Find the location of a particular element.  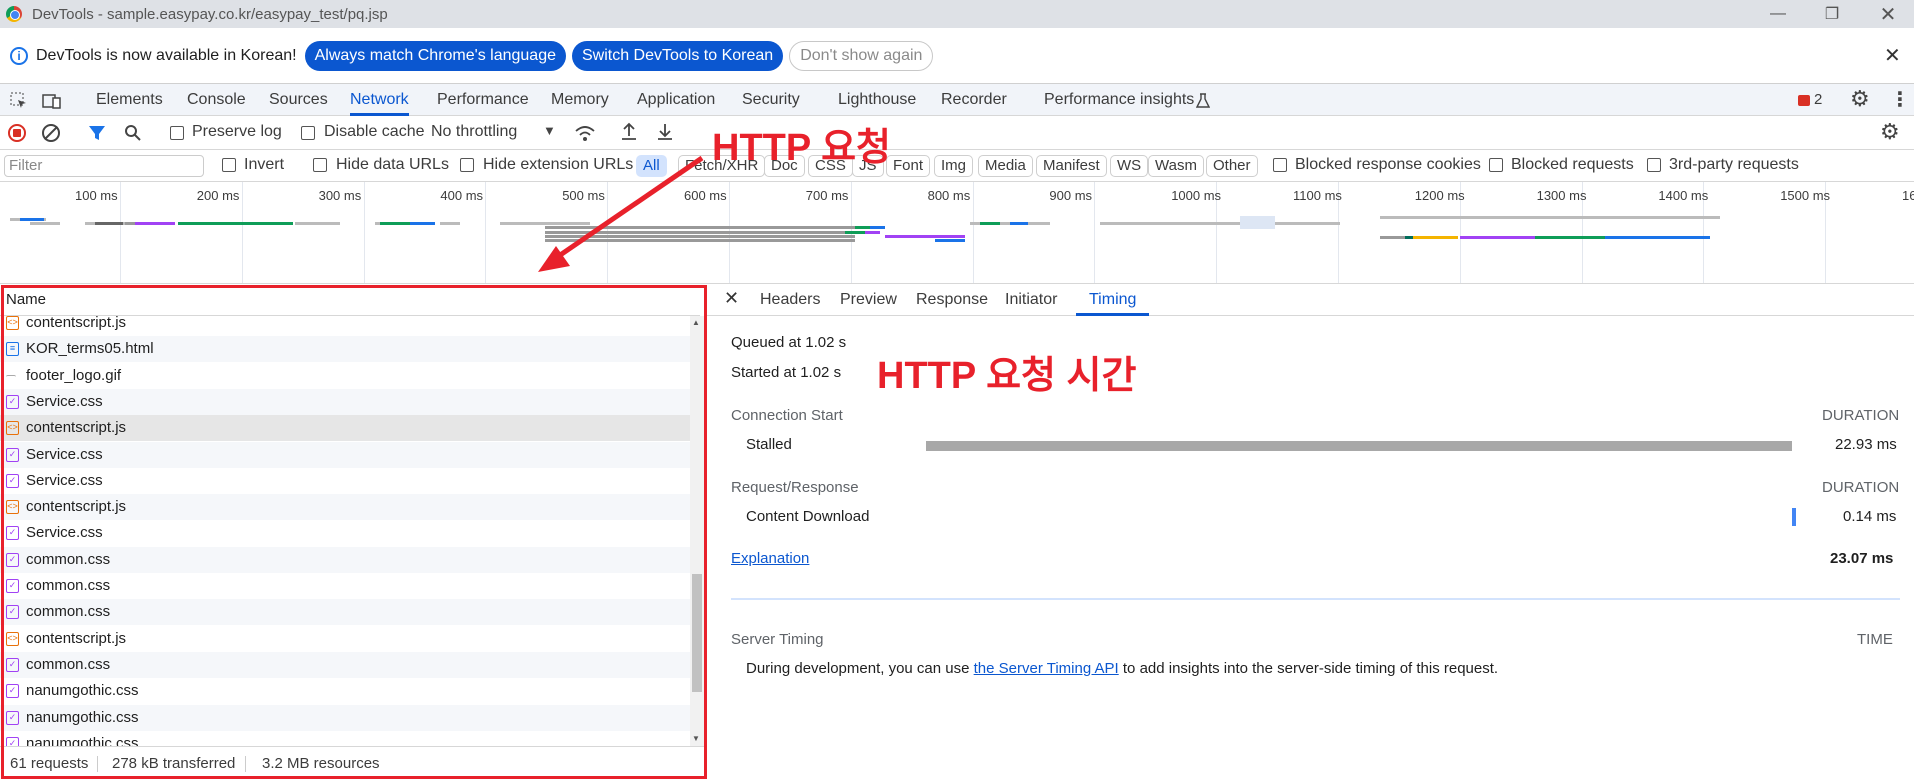

hide-extension-urls-checkbox is located at coordinates (467, 165).